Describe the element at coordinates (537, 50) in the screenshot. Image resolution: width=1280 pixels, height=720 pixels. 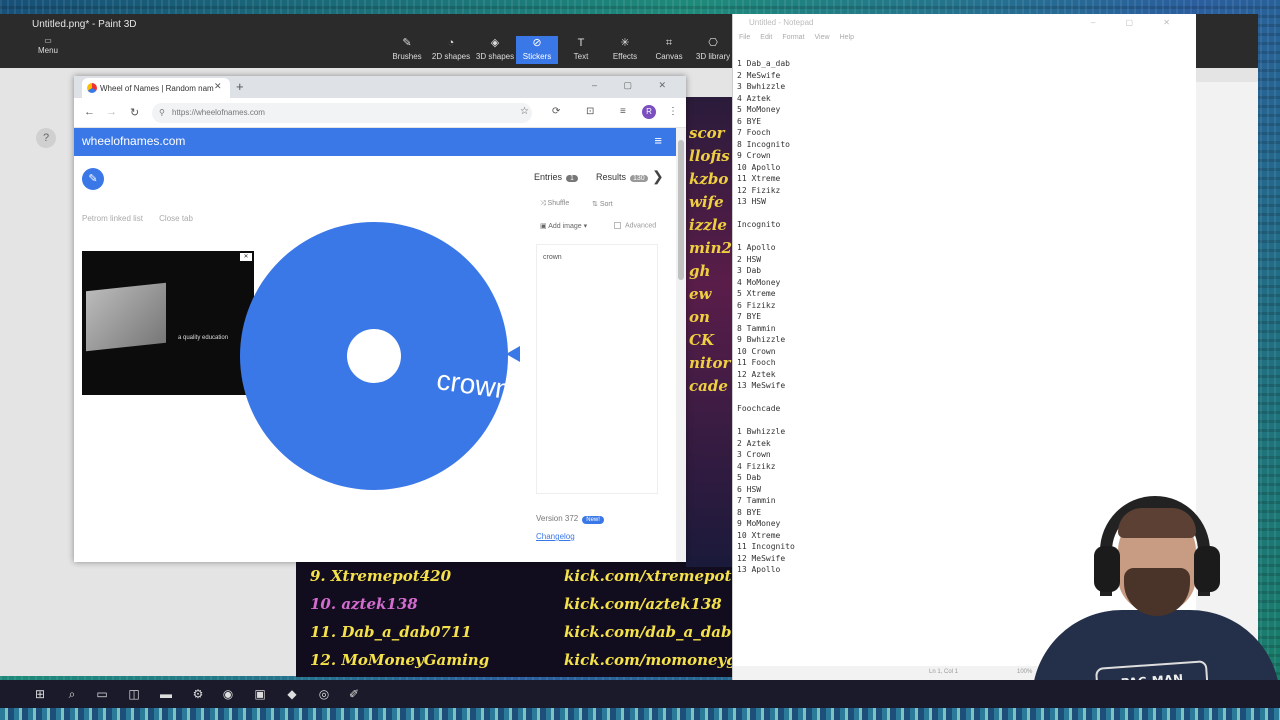
I see `tool-stickers: ⊘ Stickers` at that location.